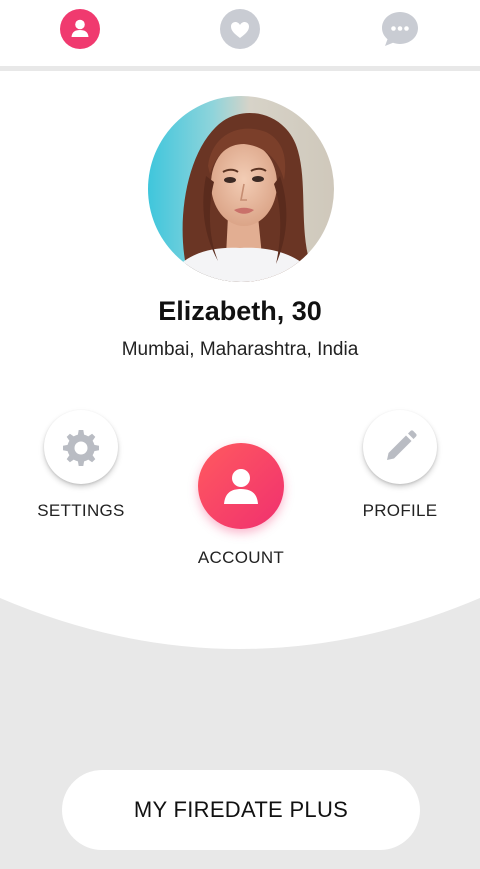  I want to click on settings-button, so click(81, 447).